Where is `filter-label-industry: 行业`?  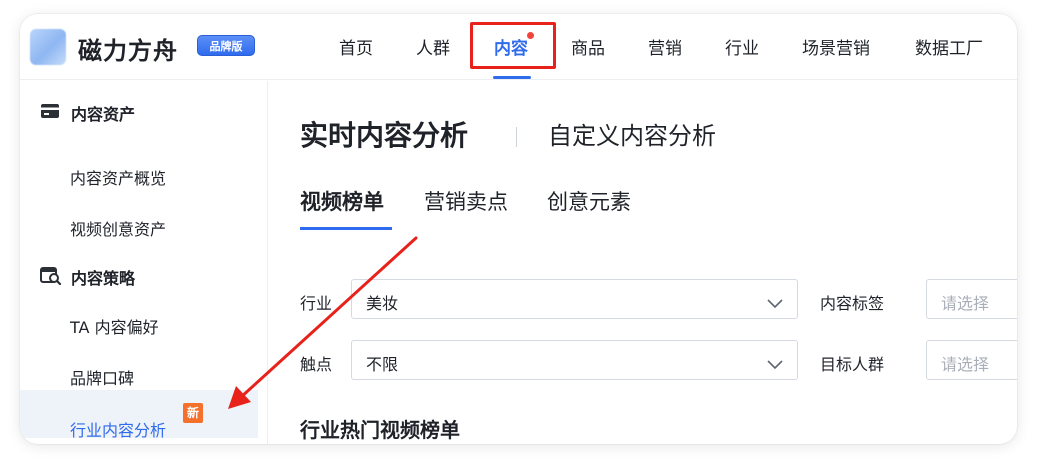 filter-label-industry: 行业 is located at coordinates (316, 303).